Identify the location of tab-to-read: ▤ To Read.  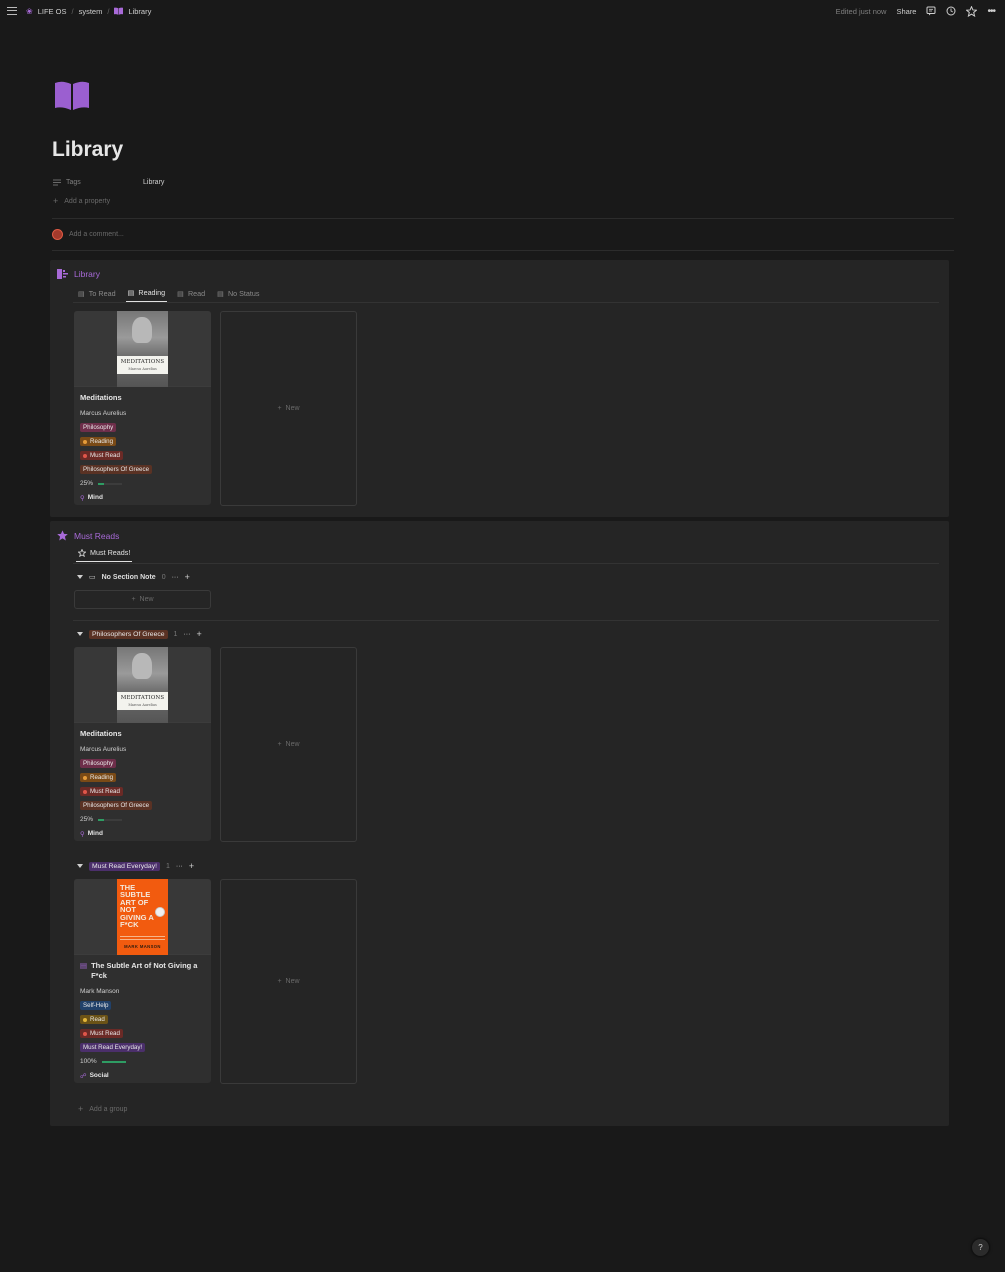
(97, 295).